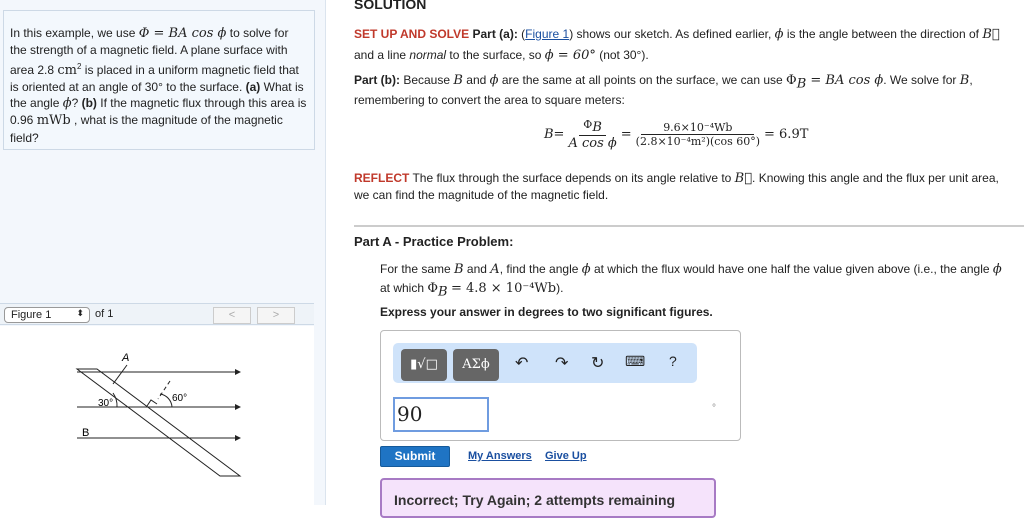 This screenshot has height=518, width=1024. I want to click on label: REFLECT, so click(382, 178).